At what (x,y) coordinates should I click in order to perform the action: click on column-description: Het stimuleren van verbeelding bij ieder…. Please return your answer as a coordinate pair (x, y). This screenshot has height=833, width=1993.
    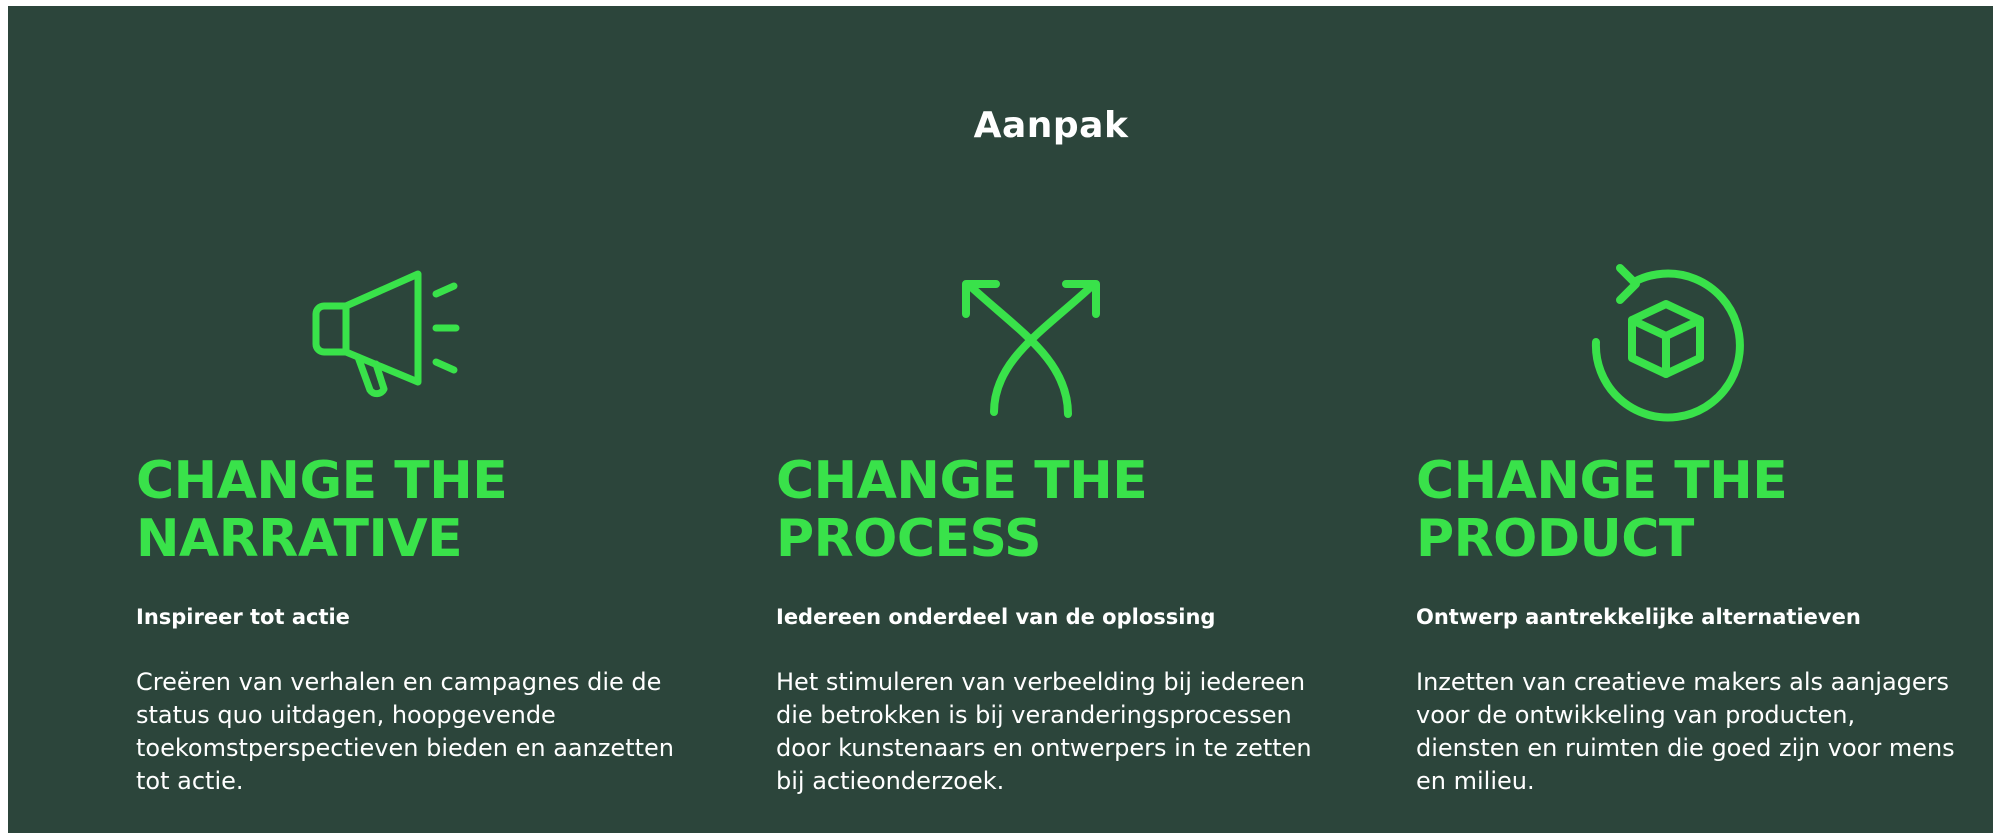
    Looking at the image, I should click on (1044, 731).